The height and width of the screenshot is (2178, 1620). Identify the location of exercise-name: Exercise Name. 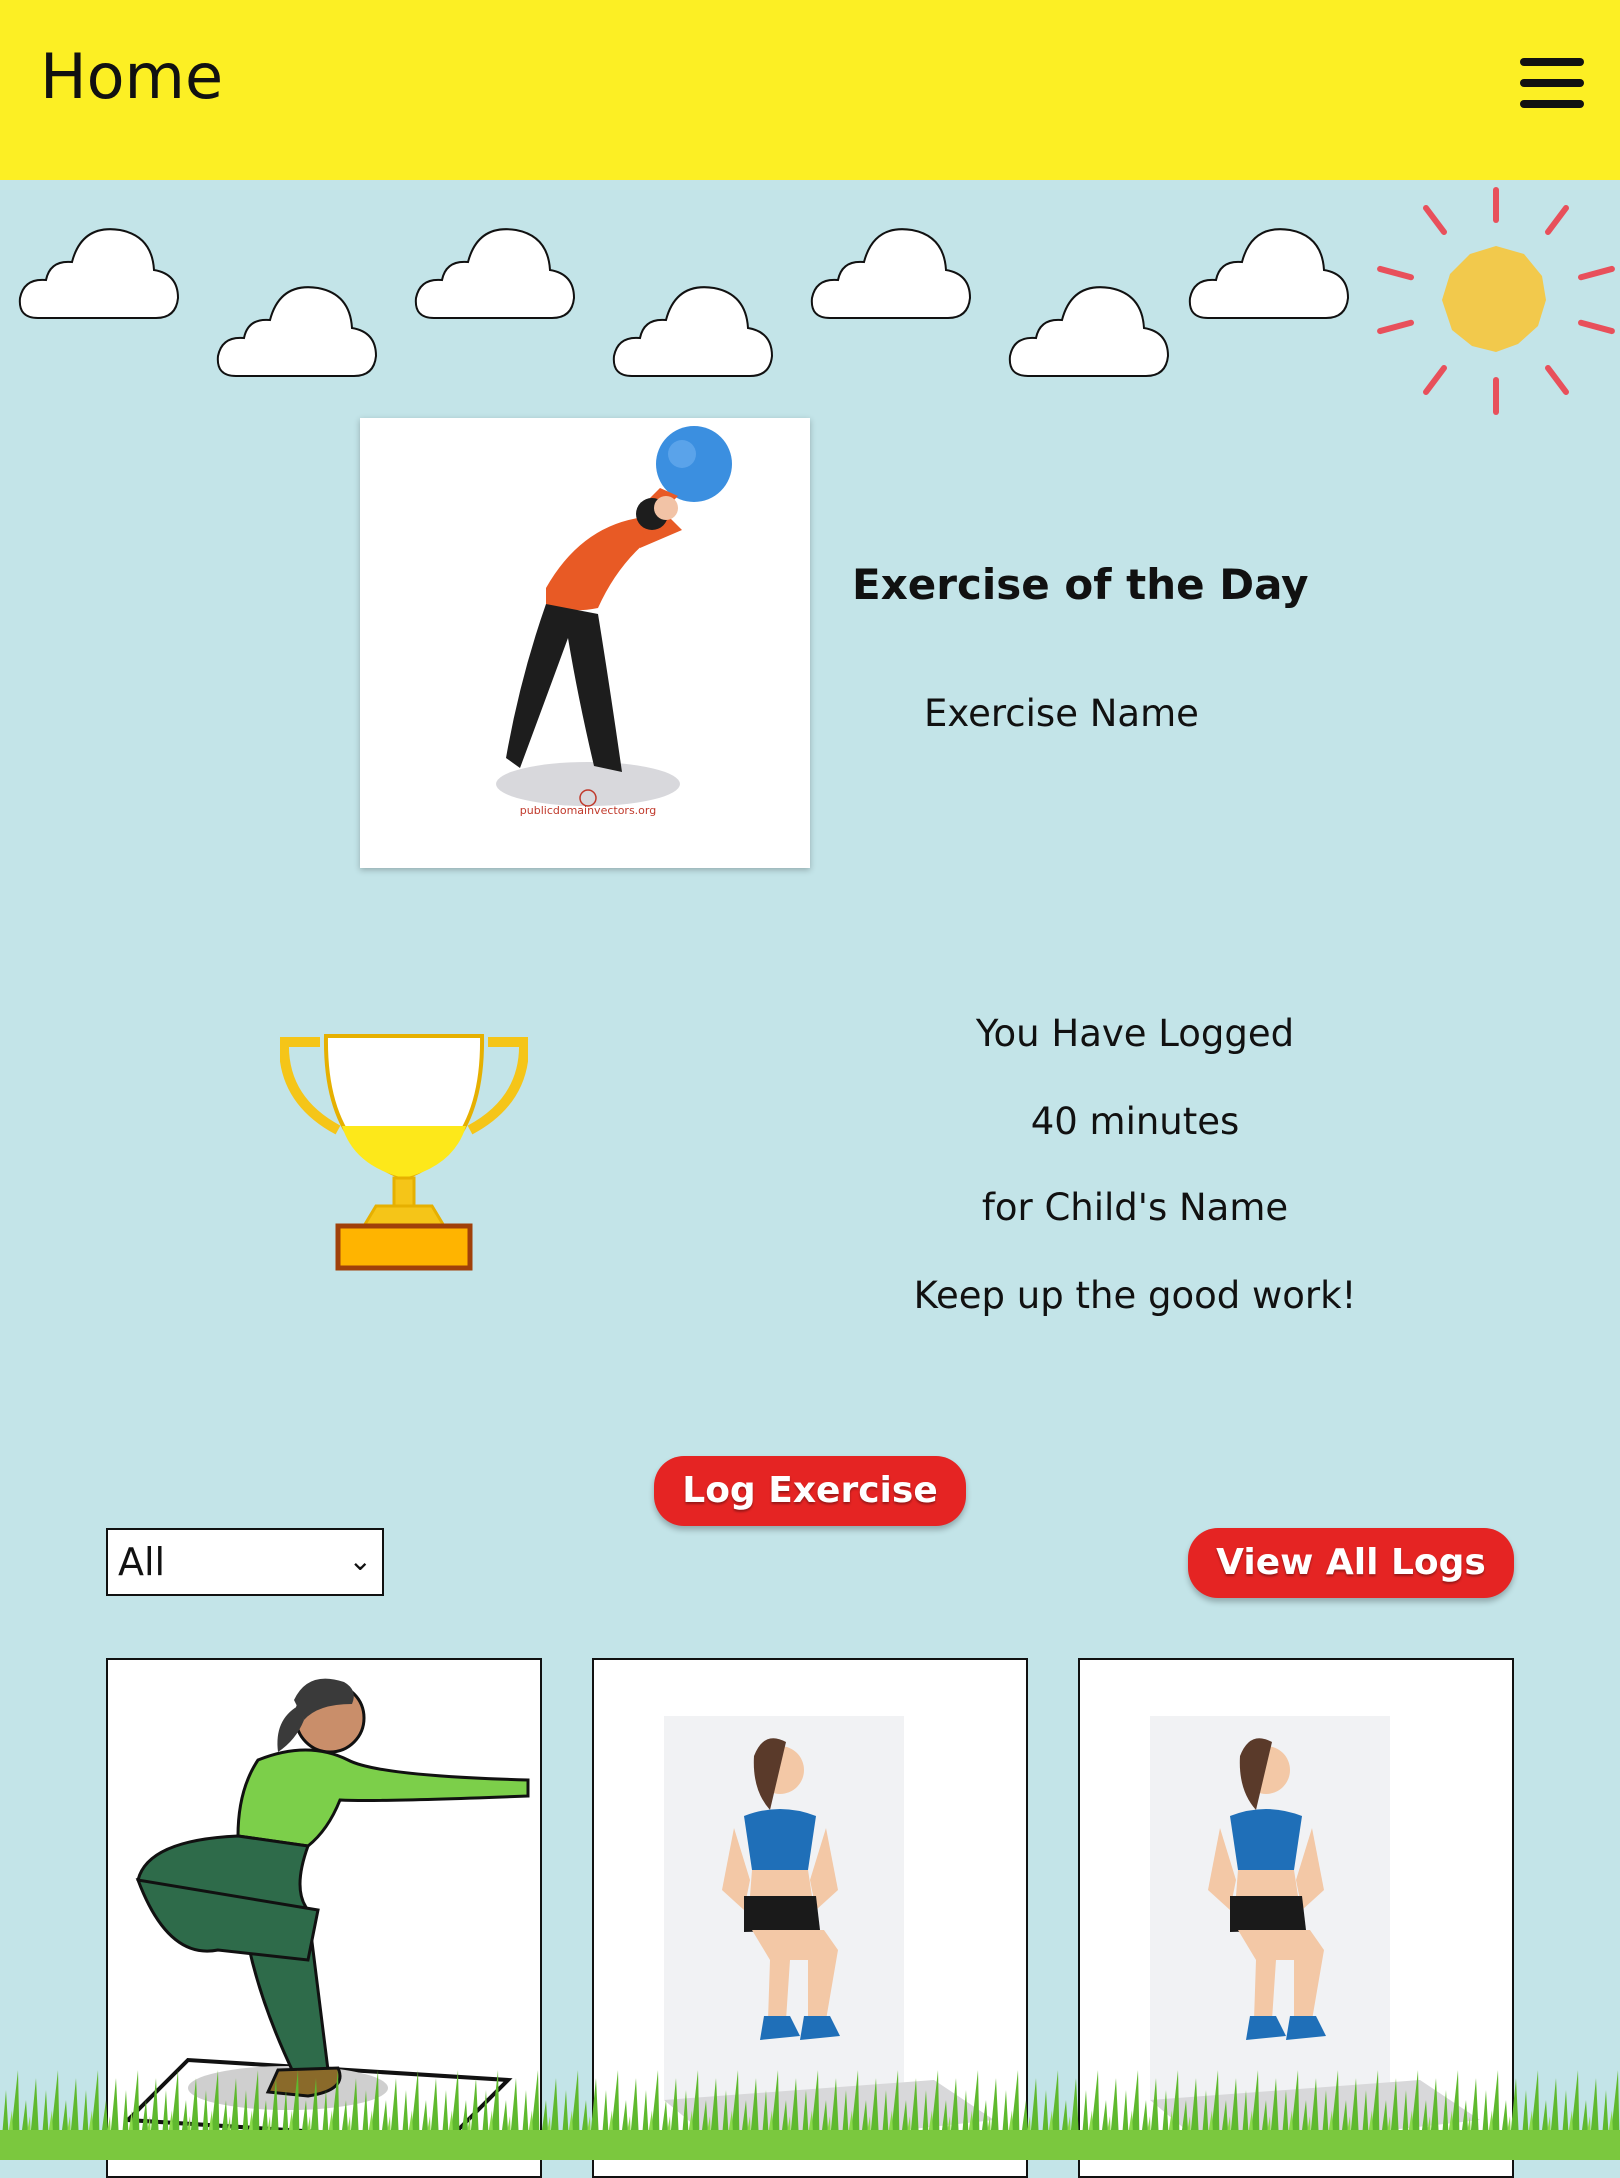
(1061, 713).